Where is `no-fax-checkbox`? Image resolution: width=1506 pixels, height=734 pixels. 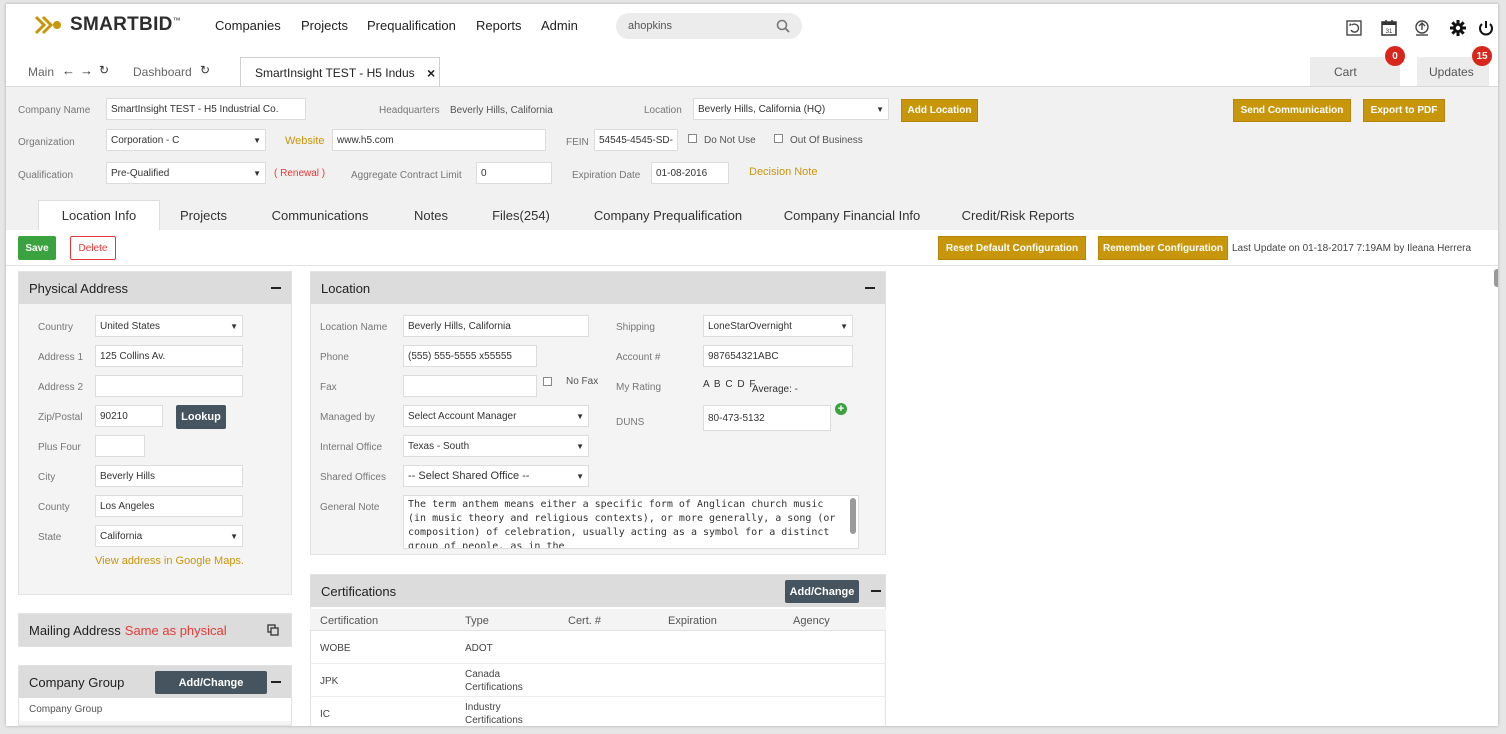 no-fax-checkbox is located at coordinates (547, 381).